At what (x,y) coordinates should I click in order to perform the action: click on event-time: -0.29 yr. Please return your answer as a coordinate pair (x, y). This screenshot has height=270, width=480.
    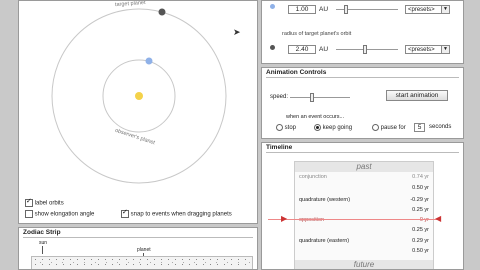
    Looking at the image, I should click on (419, 200).